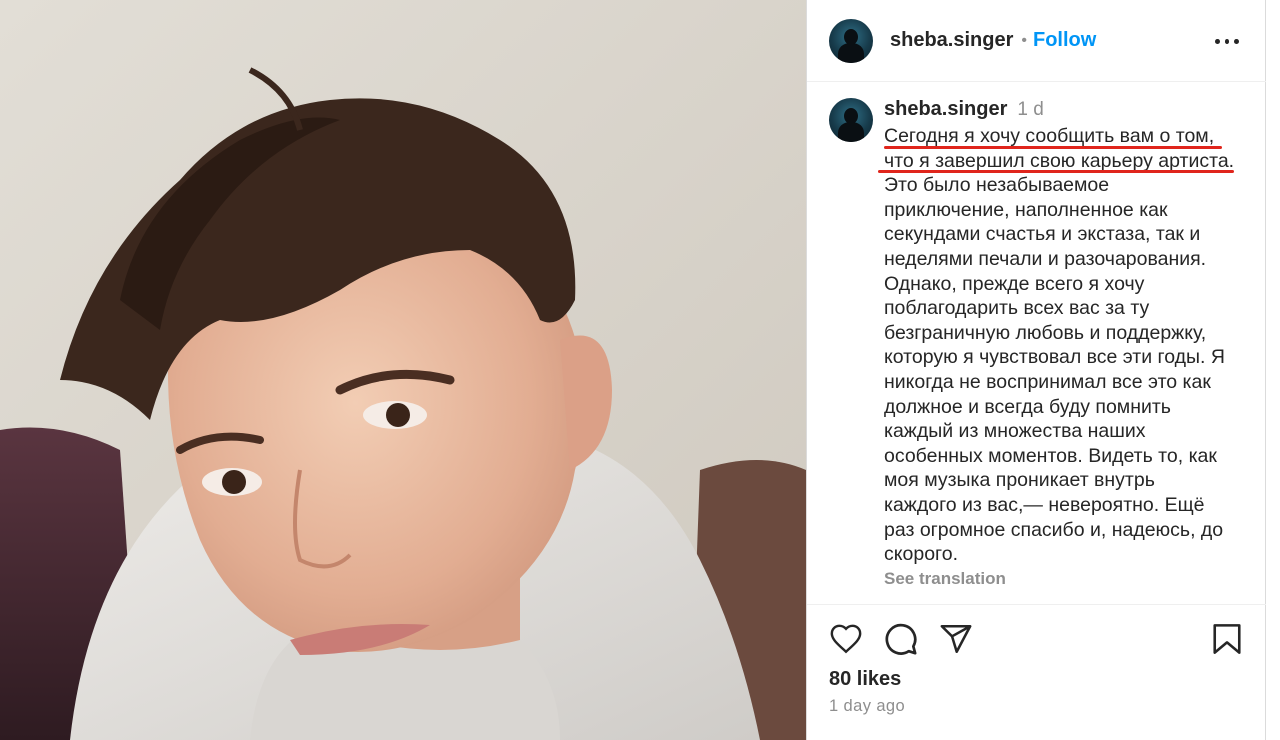 Image resolution: width=1280 pixels, height=740 pixels. What do you see at coordinates (1045, 332) in the screenshot?
I see `caption-line: безграничную любовь и поддержку,` at bounding box center [1045, 332].